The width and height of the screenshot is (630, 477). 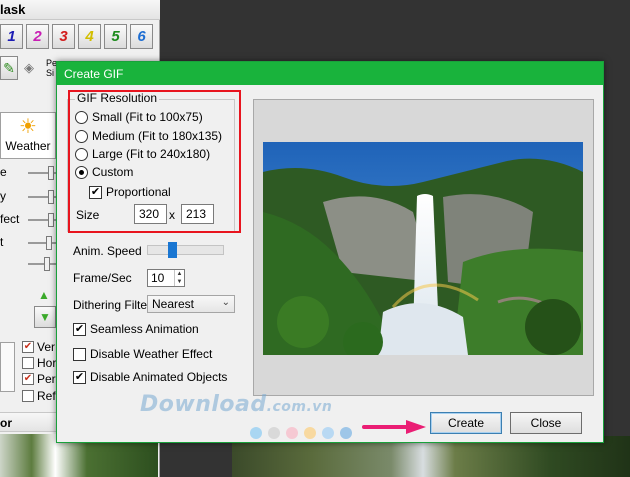 I want to click on check-hor: Hor, so click(x=39, y=363).